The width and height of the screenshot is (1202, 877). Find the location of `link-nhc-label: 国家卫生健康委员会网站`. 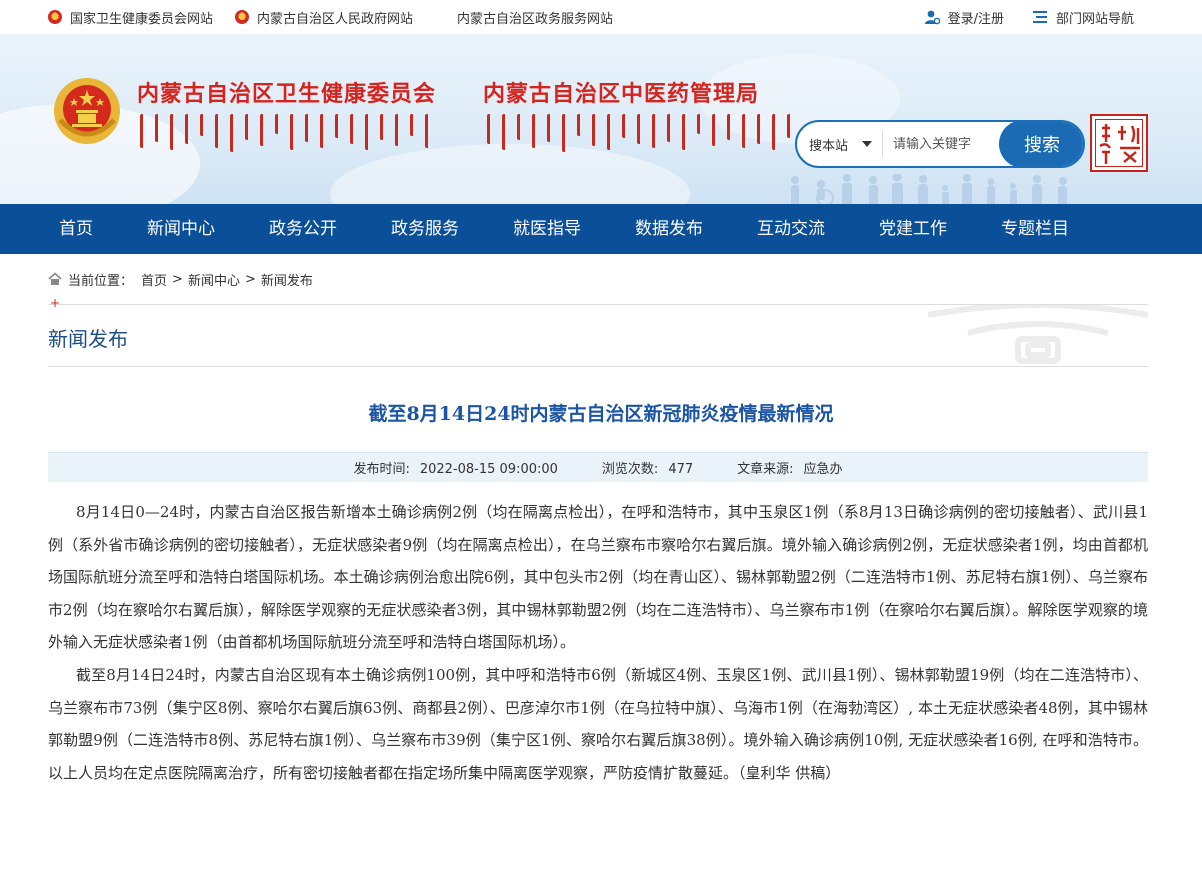

link-nhc-label: 国家卫生健康委员会网站 is located at coordinates (142, 19).